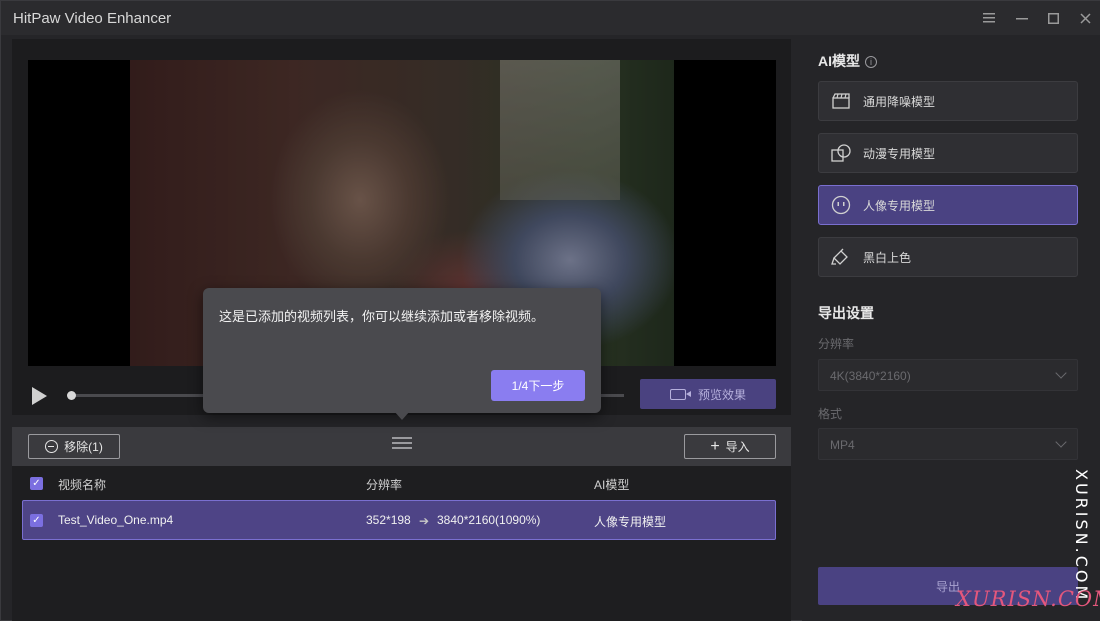 The height and width of the screenshot is (621, 1100). I want to click on format-label: 格式, so click(830, 414).